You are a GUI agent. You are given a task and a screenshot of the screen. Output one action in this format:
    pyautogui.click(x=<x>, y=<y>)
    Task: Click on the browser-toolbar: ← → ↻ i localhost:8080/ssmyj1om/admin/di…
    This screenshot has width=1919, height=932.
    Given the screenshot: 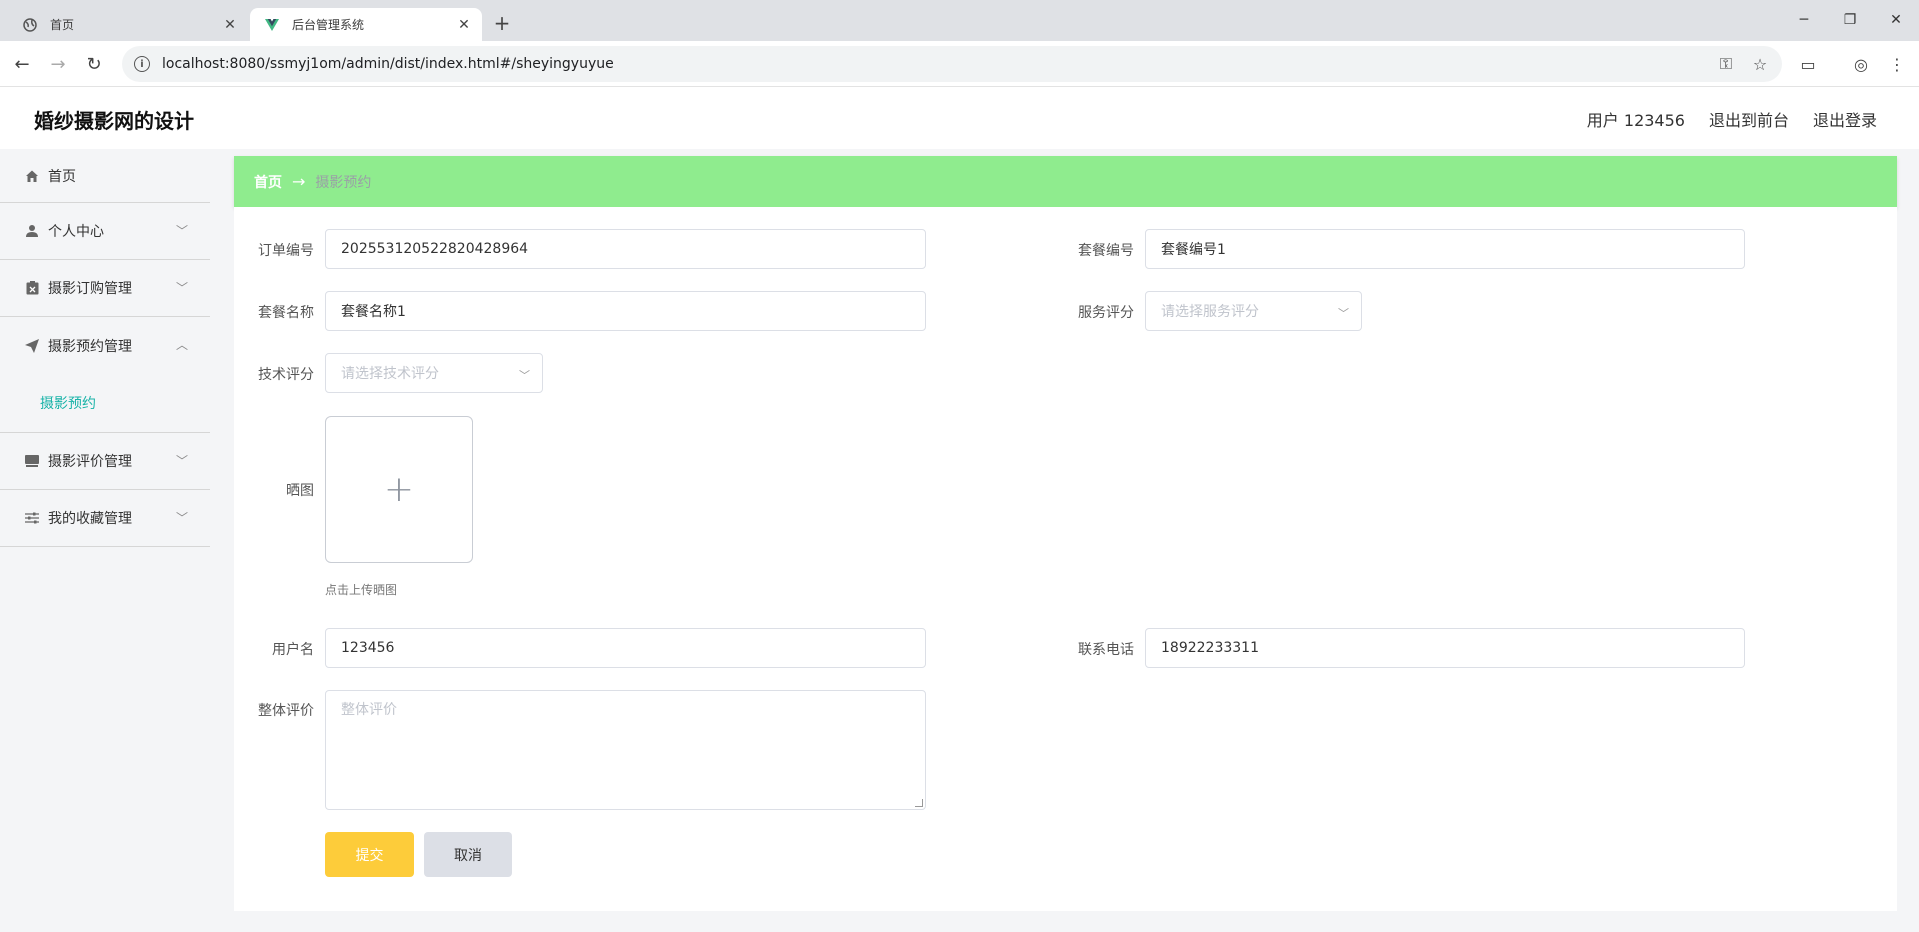 What is the action you would take?
    pyautogui.click(x=959, y=64)
    